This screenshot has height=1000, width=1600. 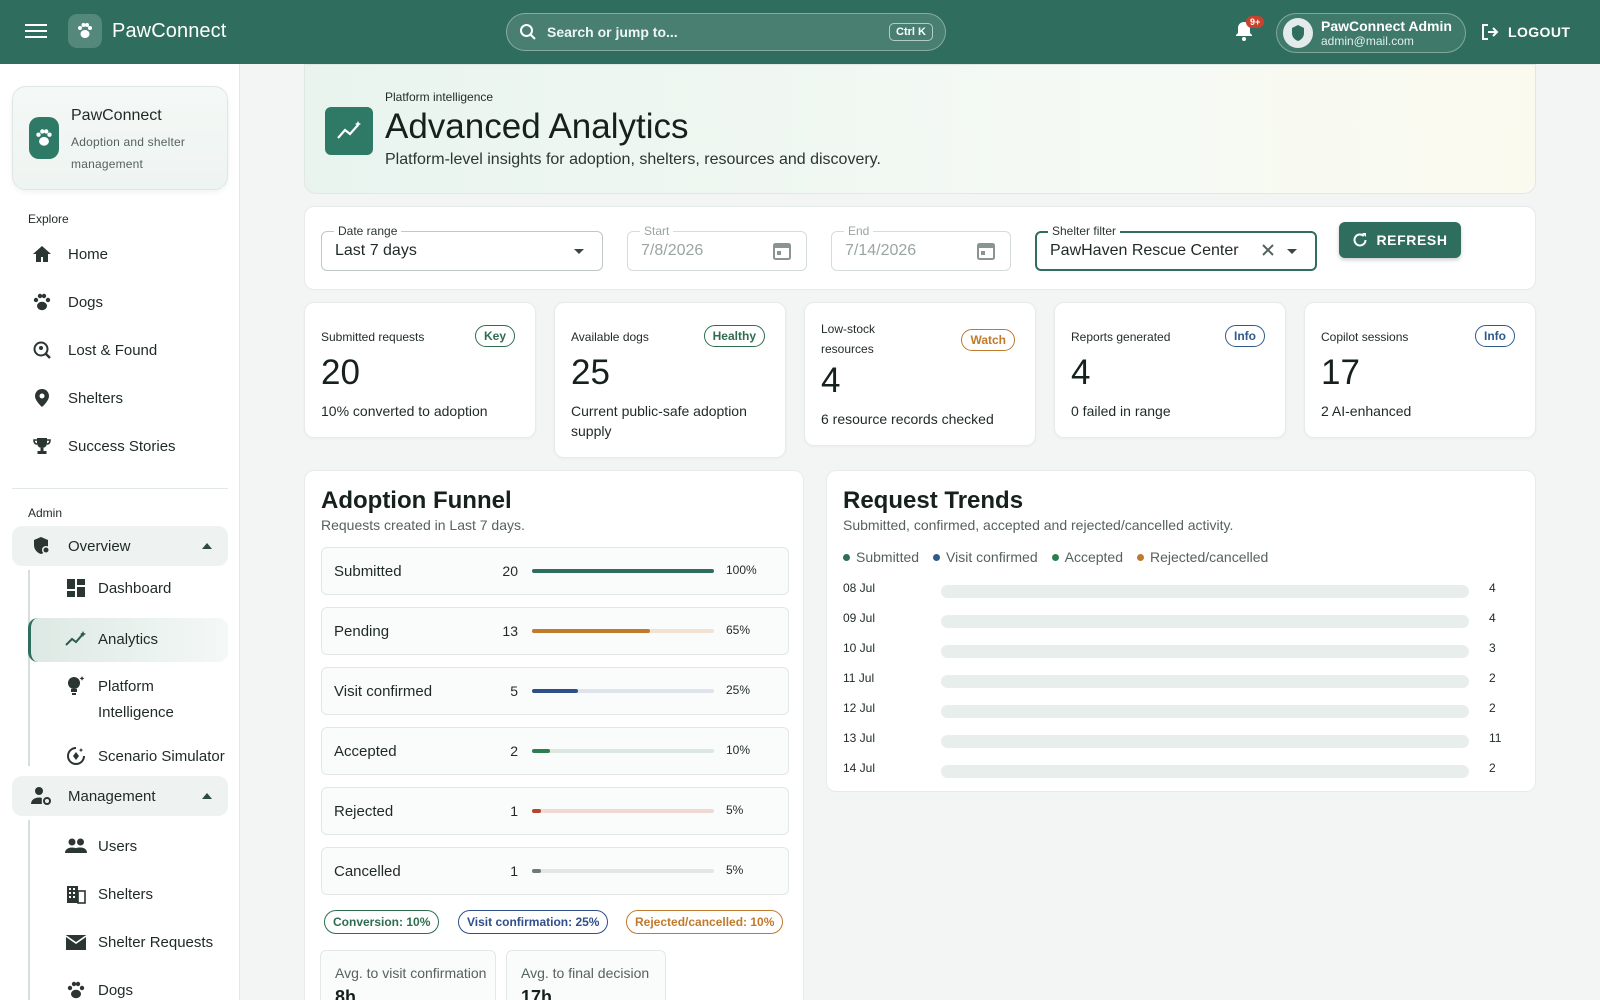 What do you see at coordinates (113, 350) in the screenshot?
I see `sidebar-item-label: Lost & Found` at bounding box center [113, 350].